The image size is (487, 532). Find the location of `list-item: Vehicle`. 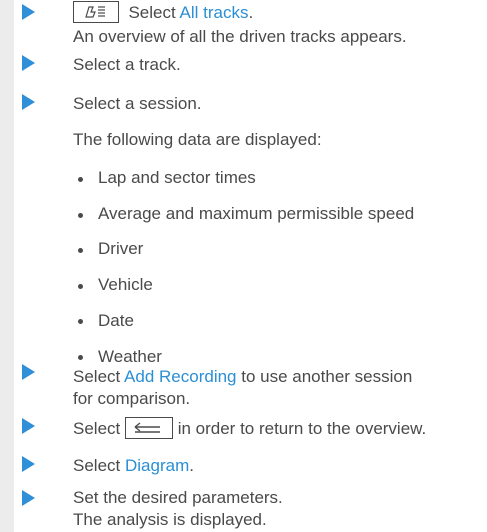

list-item: Vehicle is located at coordinates (125, 284).